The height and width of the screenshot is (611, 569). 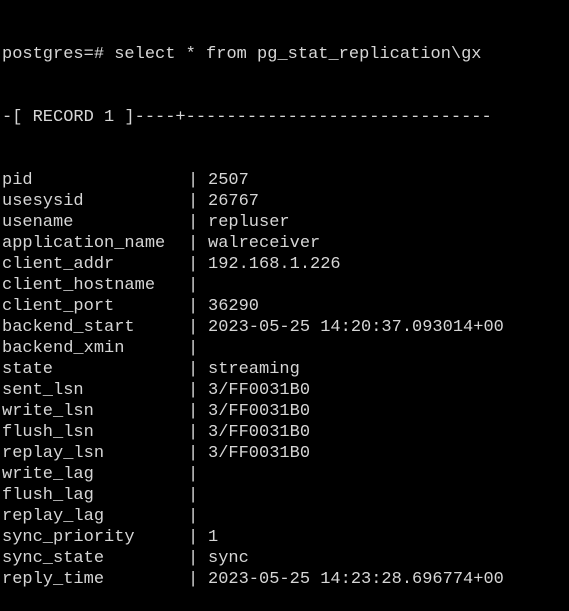 I want to click on field-name: backend_start, so click(x=68, y=327).